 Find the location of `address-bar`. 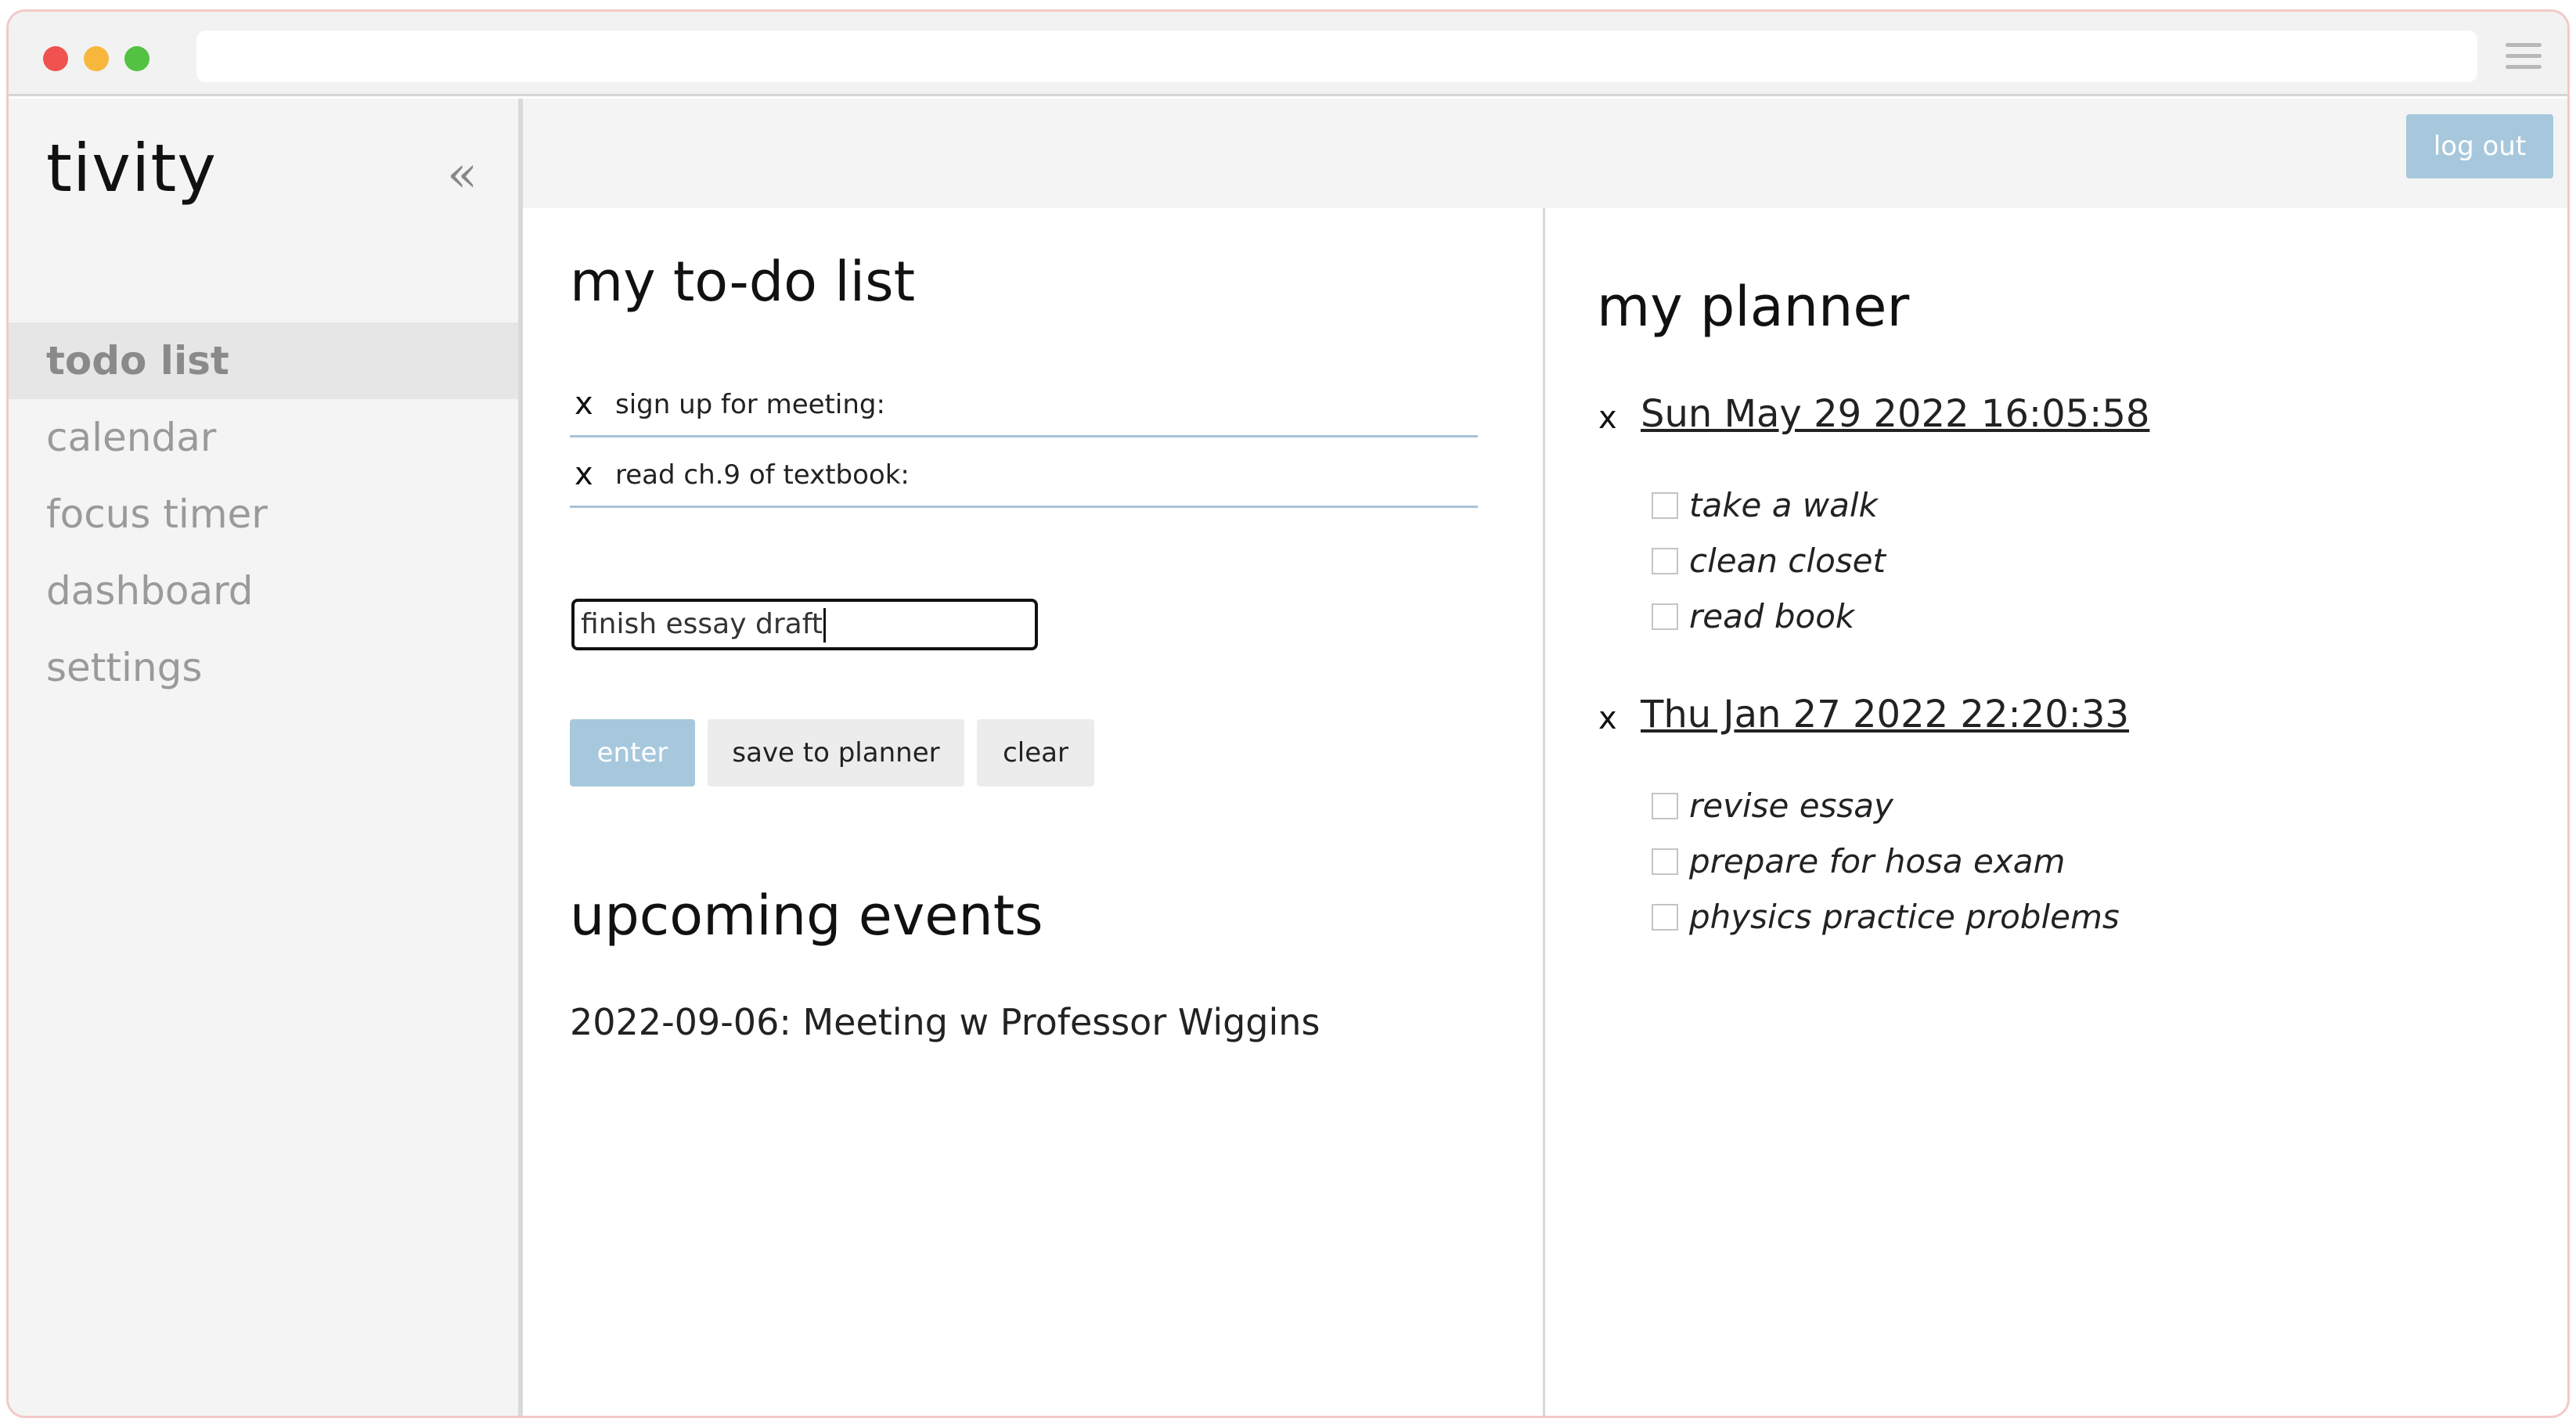

address-bar is located at coordinates (1336, 56).